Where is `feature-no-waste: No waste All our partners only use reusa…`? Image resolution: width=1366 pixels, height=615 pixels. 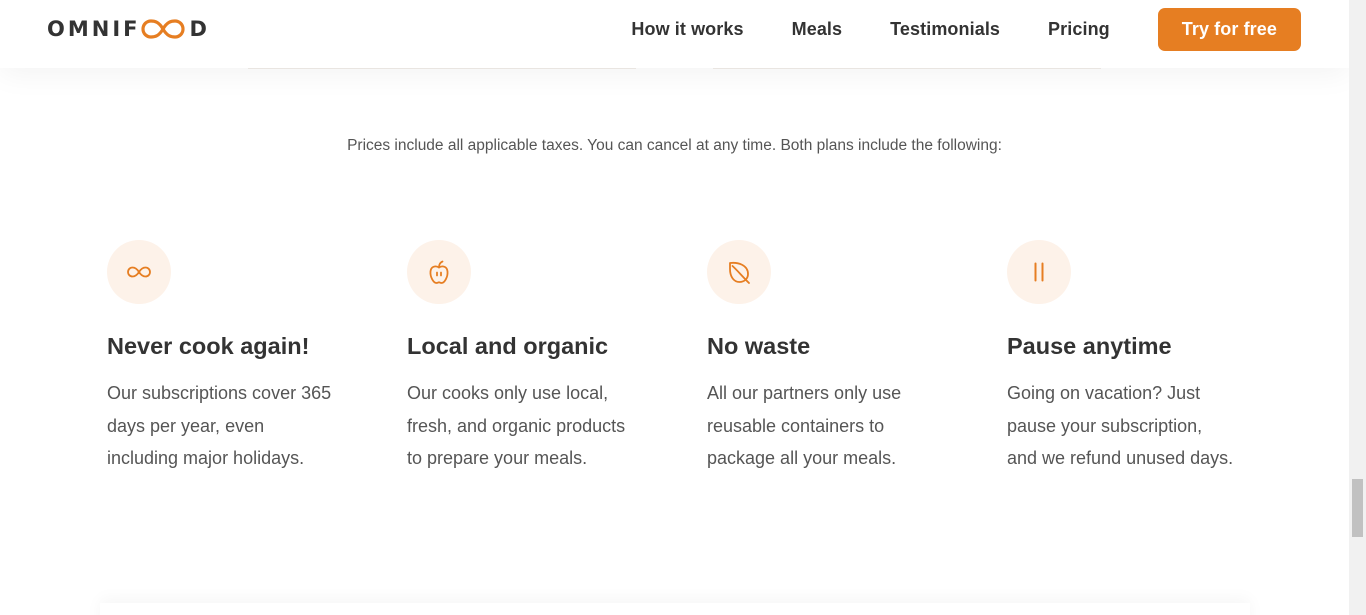
feature-no-waste: No waste All our partners only use reusa… is located at coordinates (837, 357).